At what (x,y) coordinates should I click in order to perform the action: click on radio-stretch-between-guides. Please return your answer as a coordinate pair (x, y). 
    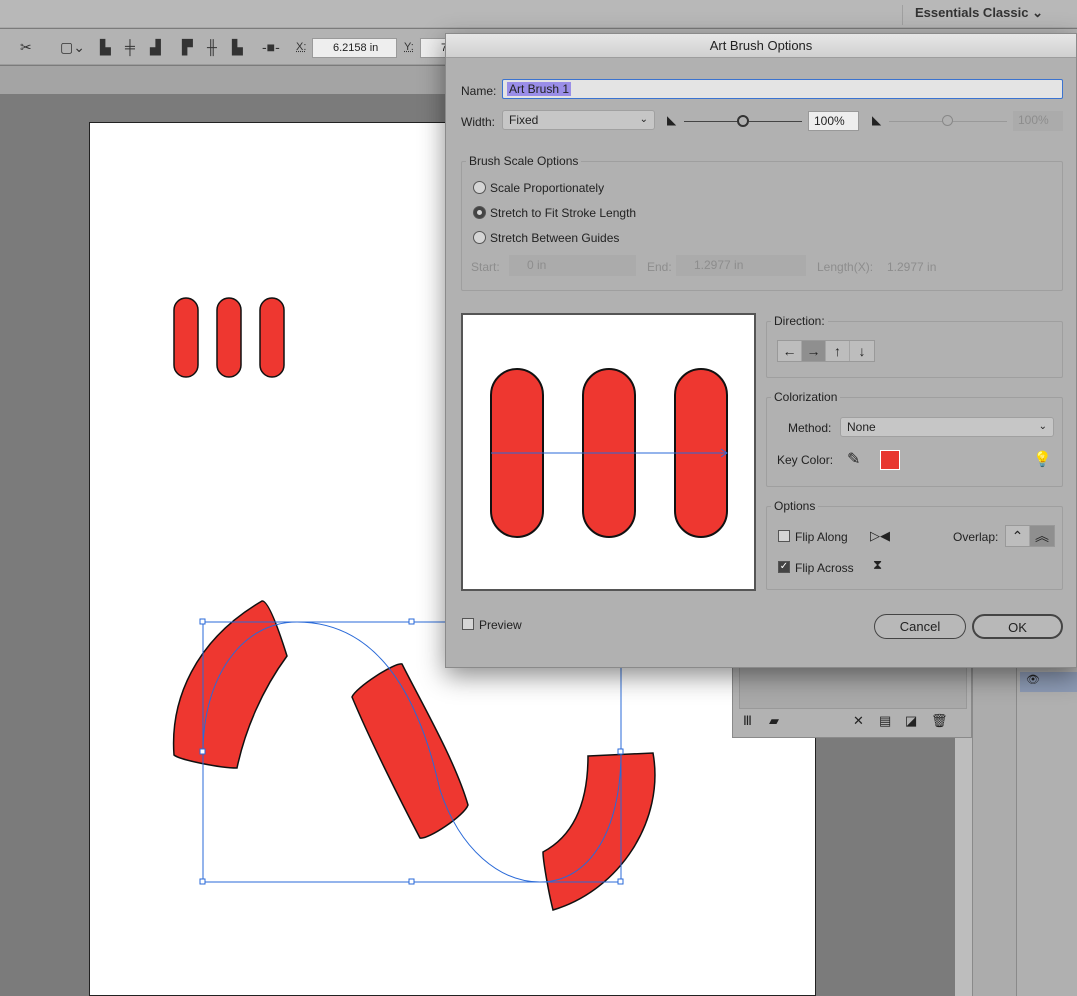
    Looking at the image, I should click on (479, 237).